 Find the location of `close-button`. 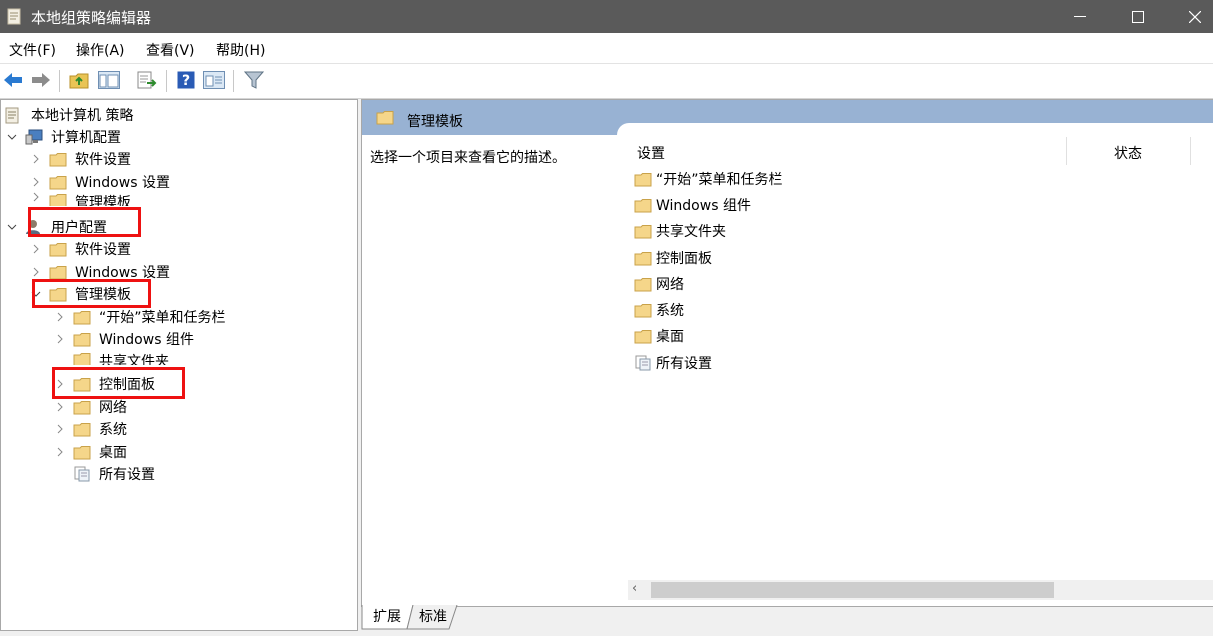

close-button is located at coordinates (1189, 16).